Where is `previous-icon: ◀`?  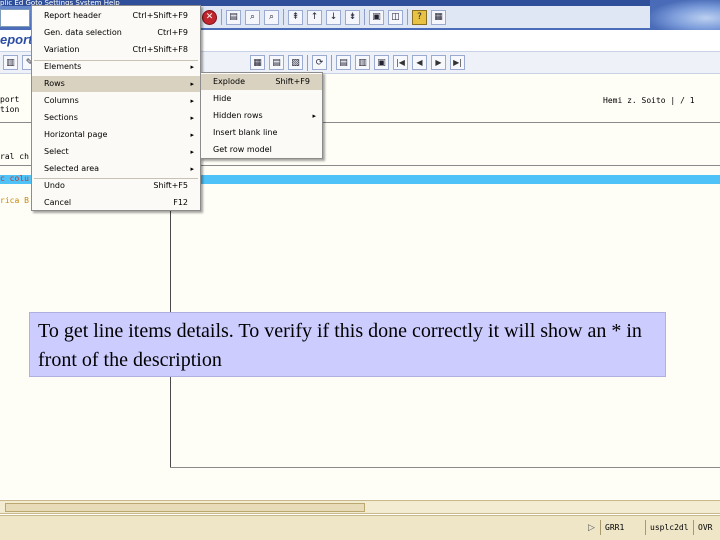
previous-icon: ◀ is located at coordinates (419, 62).